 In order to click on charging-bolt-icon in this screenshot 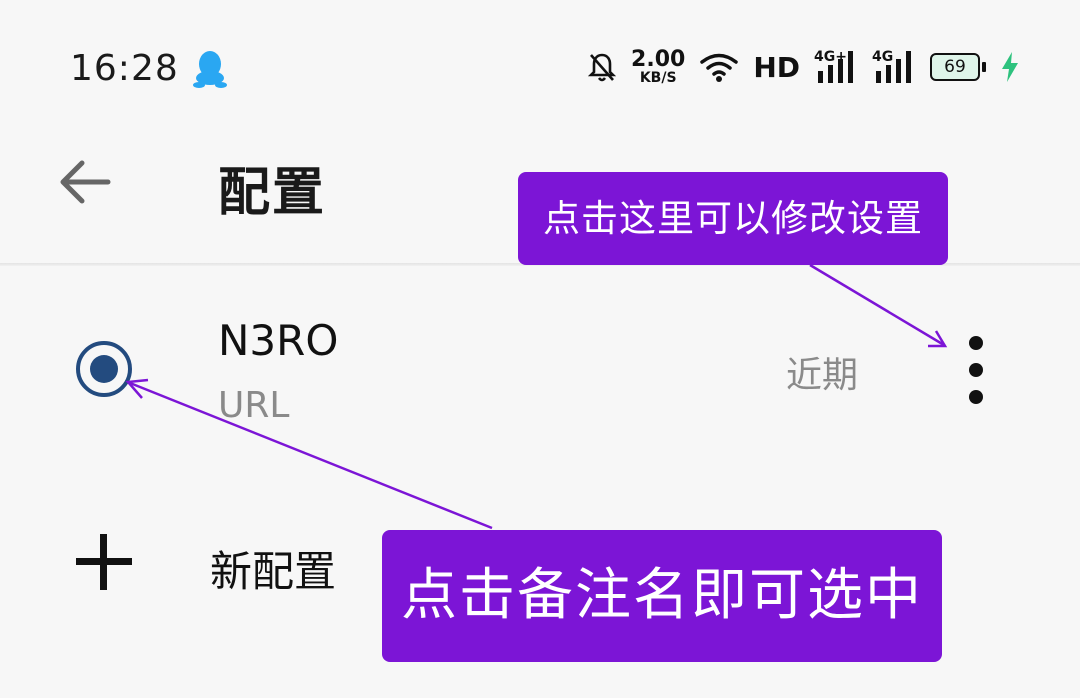, I will do `click(1010, 67)`.